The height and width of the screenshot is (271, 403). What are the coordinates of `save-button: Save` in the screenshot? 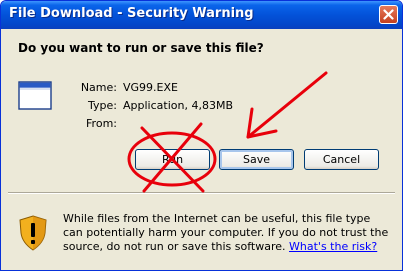 It's located at (256, 159).